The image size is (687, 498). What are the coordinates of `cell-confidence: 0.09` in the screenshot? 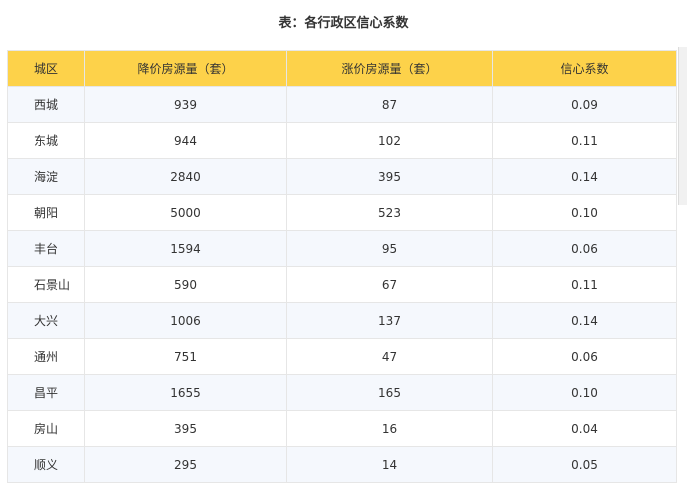 It's located at (584, 104).